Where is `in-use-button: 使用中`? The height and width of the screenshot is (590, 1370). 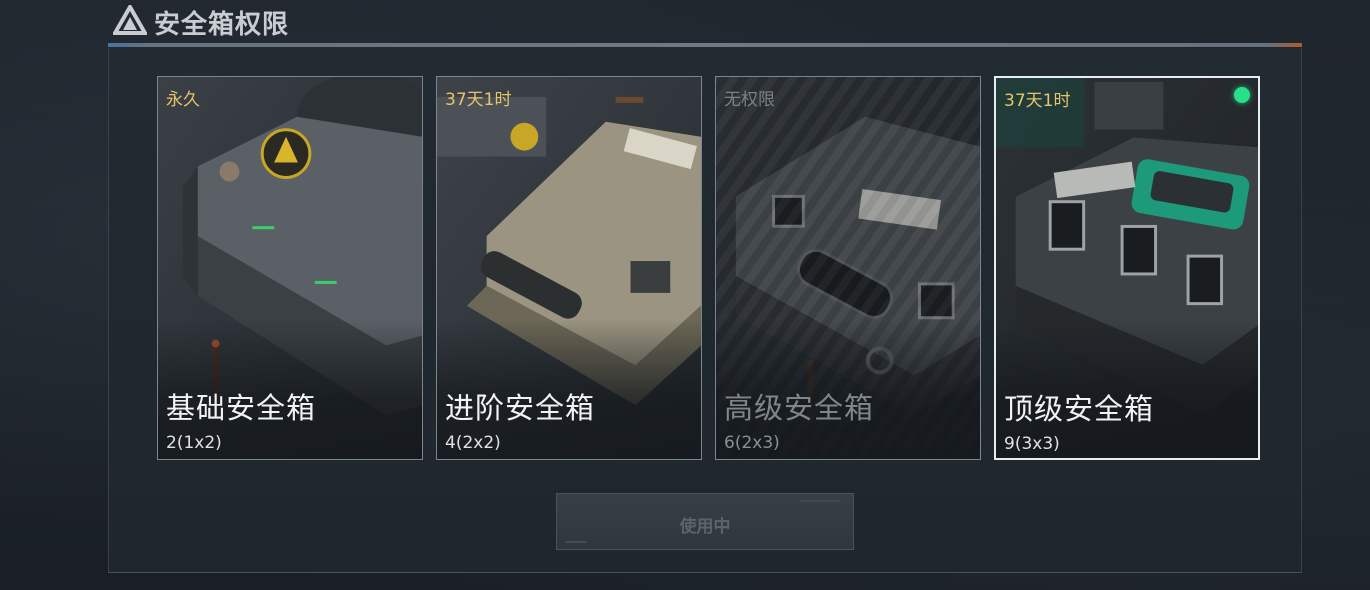
in-use-button: 使用中 is located at coordinates (705, 521).